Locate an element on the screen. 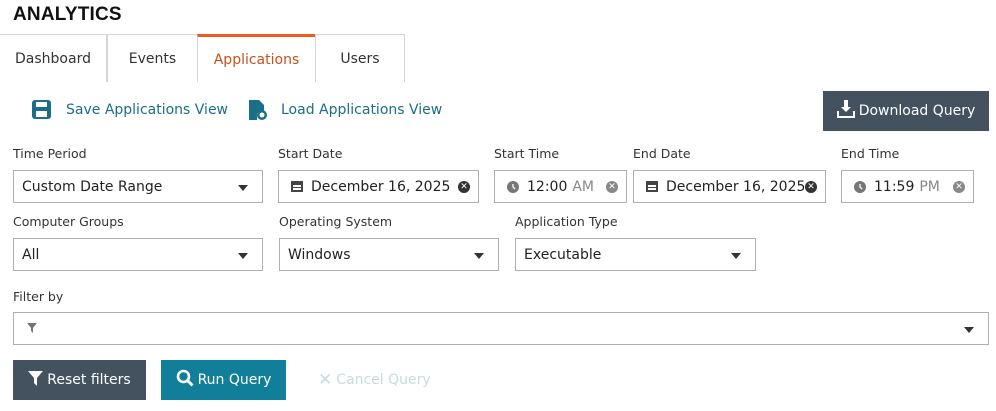  load-view-label: Load Applications View is located at coordinates (362, 110).